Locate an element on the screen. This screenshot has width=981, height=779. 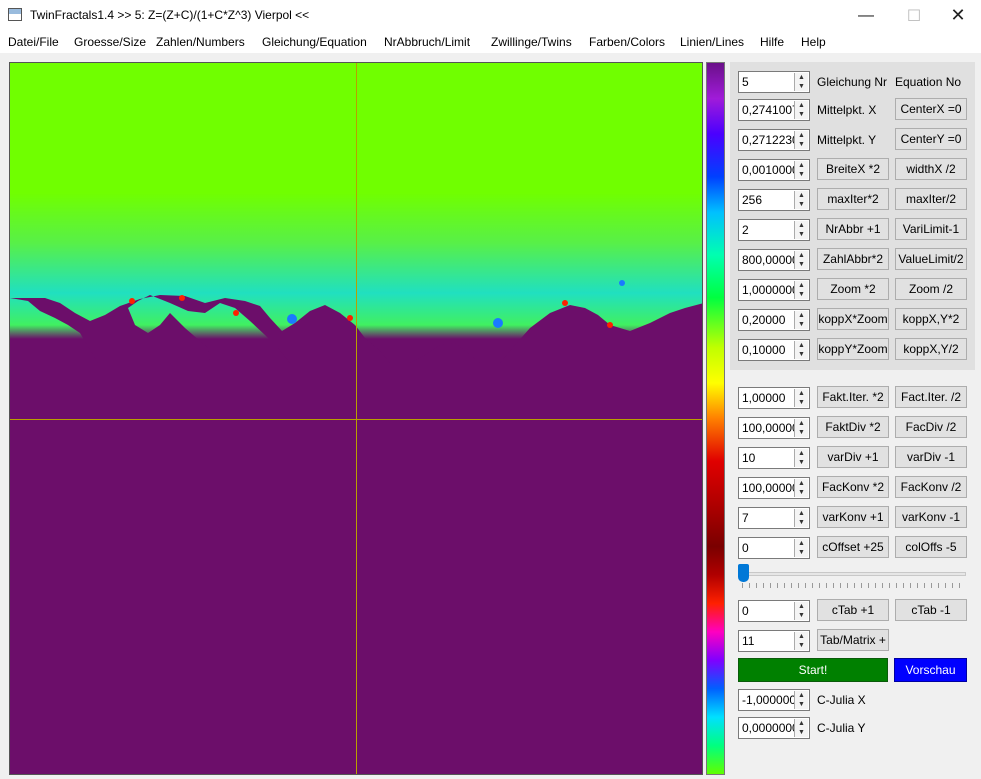
fakt-iter-spinbox: 1,00000 ▲ ▼ is located at coordinates (774, 398).